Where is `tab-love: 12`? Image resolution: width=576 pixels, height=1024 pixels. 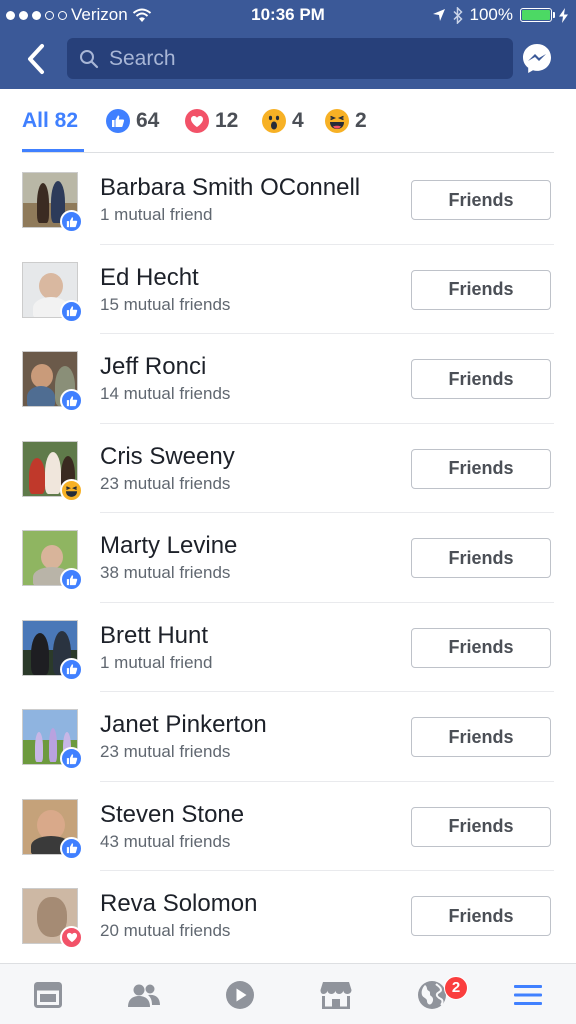 tab-love: 12 is located at coordinates (211, 121).